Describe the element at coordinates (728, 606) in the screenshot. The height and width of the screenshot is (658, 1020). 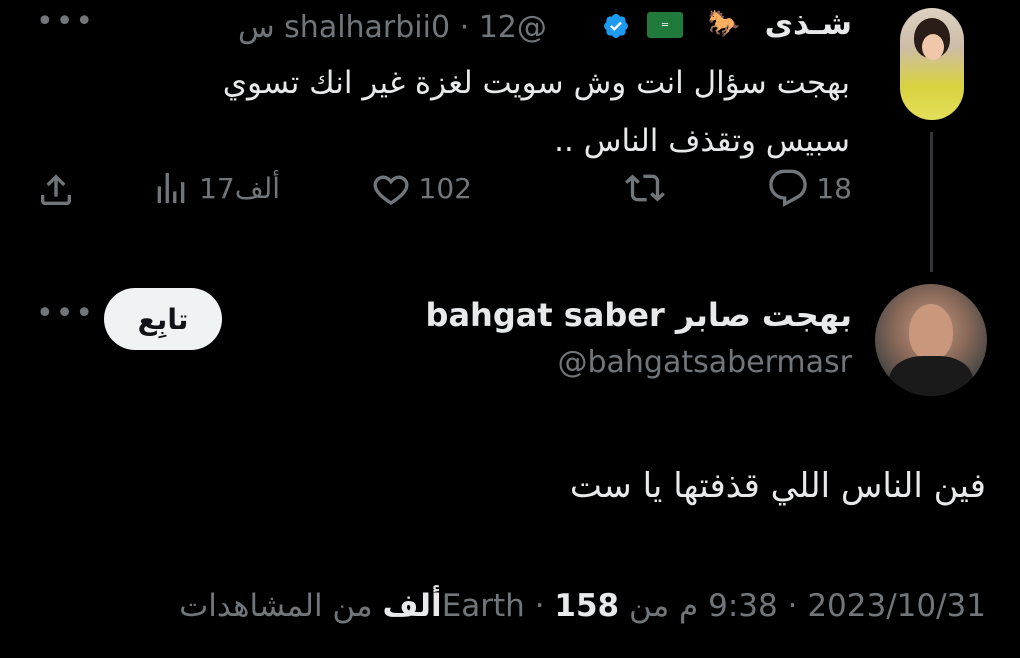
I see `tweet-time: 9:38 م` at that location.